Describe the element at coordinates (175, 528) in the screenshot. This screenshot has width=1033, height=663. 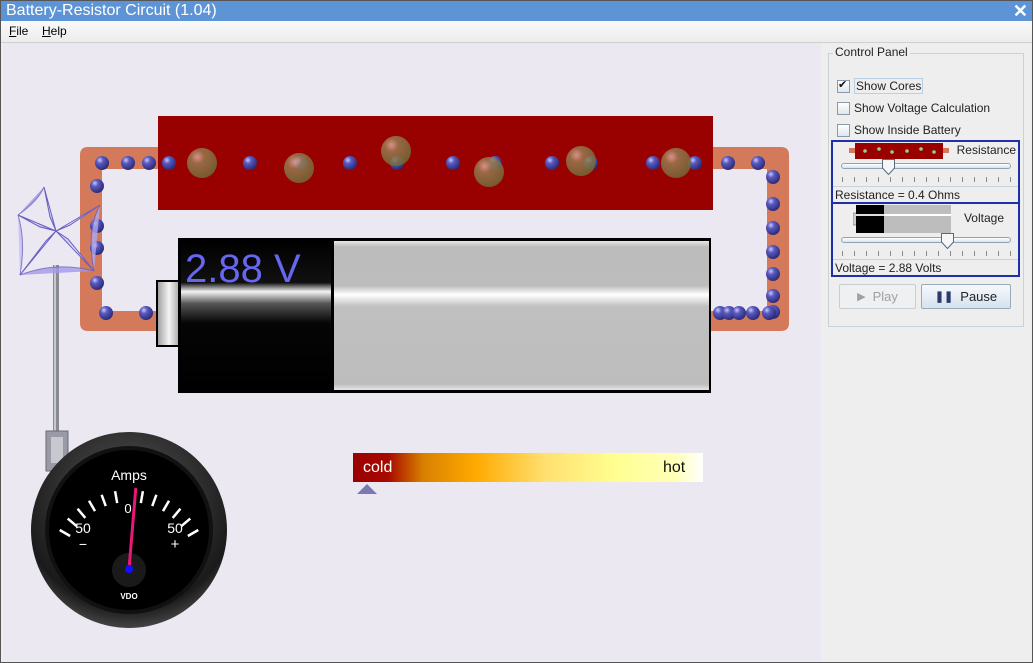
I see `gauge-right-label: 50` at that location.